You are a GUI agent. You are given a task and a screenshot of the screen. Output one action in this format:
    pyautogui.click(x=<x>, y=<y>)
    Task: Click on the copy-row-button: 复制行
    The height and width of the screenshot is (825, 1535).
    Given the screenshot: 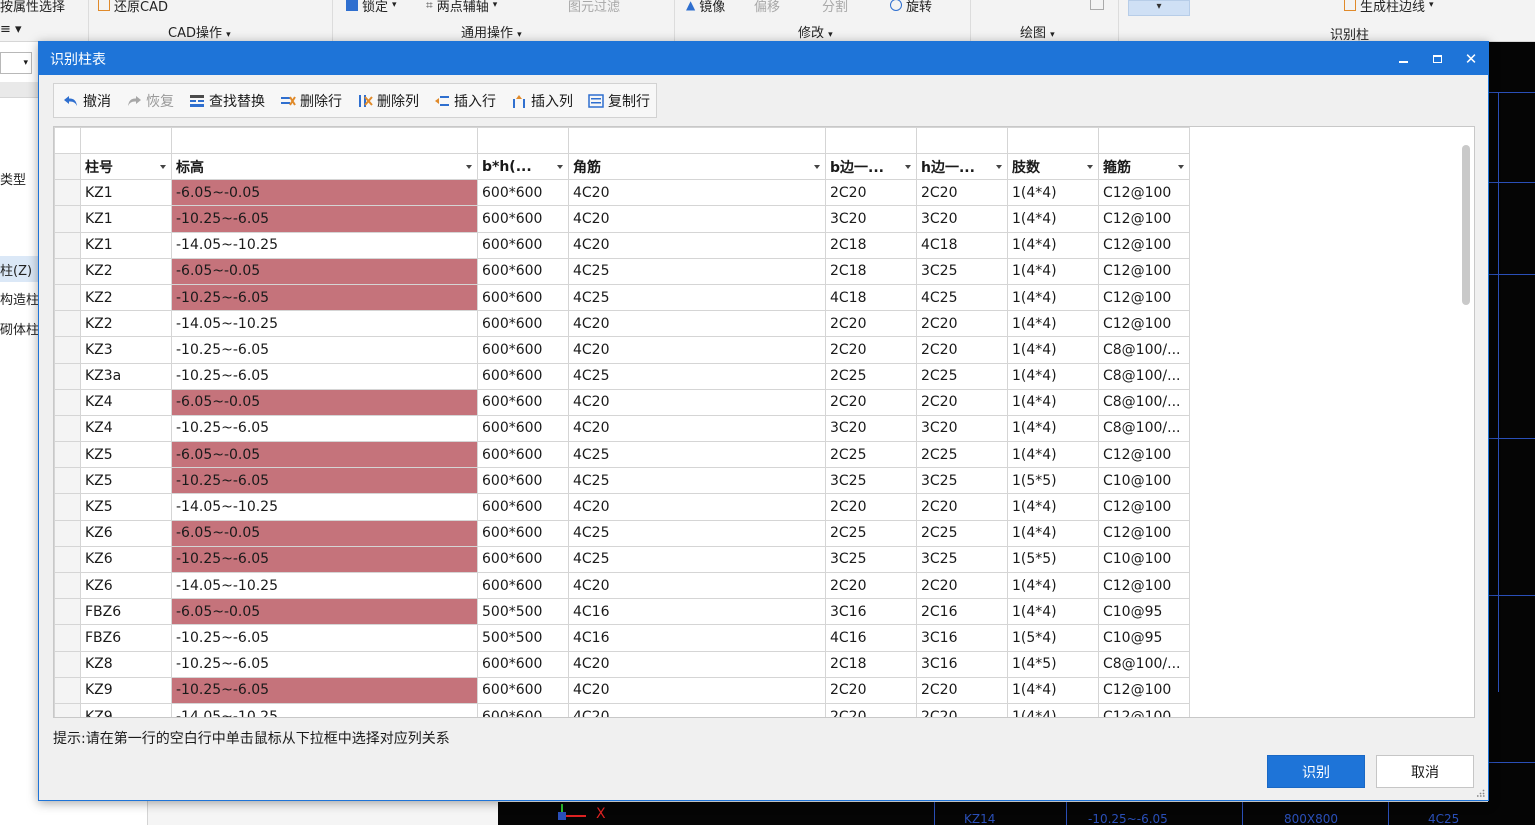 What is the action you would take?
    pyautogui.click(x=619, y=101)
    